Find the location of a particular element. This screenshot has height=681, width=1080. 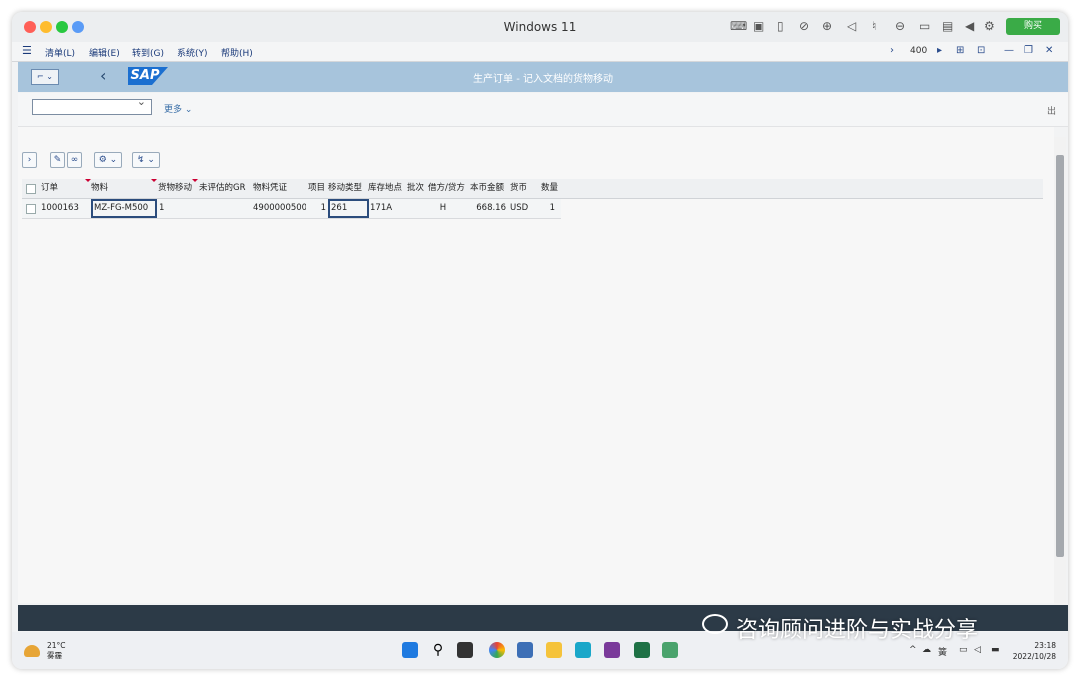

ime-indicator: 簧 is located at coordinates (942, 651).